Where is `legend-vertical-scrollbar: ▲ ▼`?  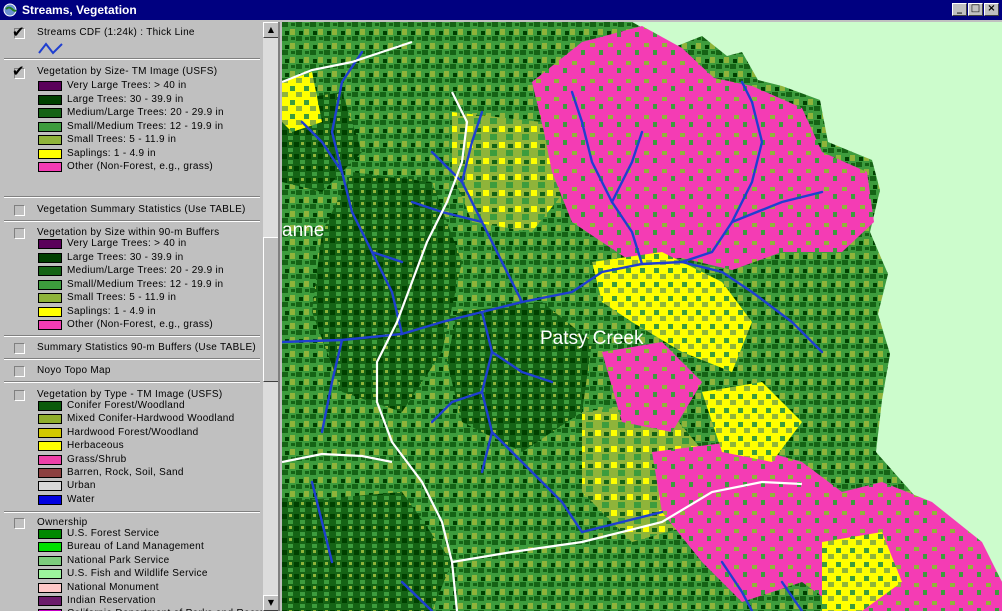 legend-vertical-scrollbar: ▲ ▼ is located at coordinates (270, 316).